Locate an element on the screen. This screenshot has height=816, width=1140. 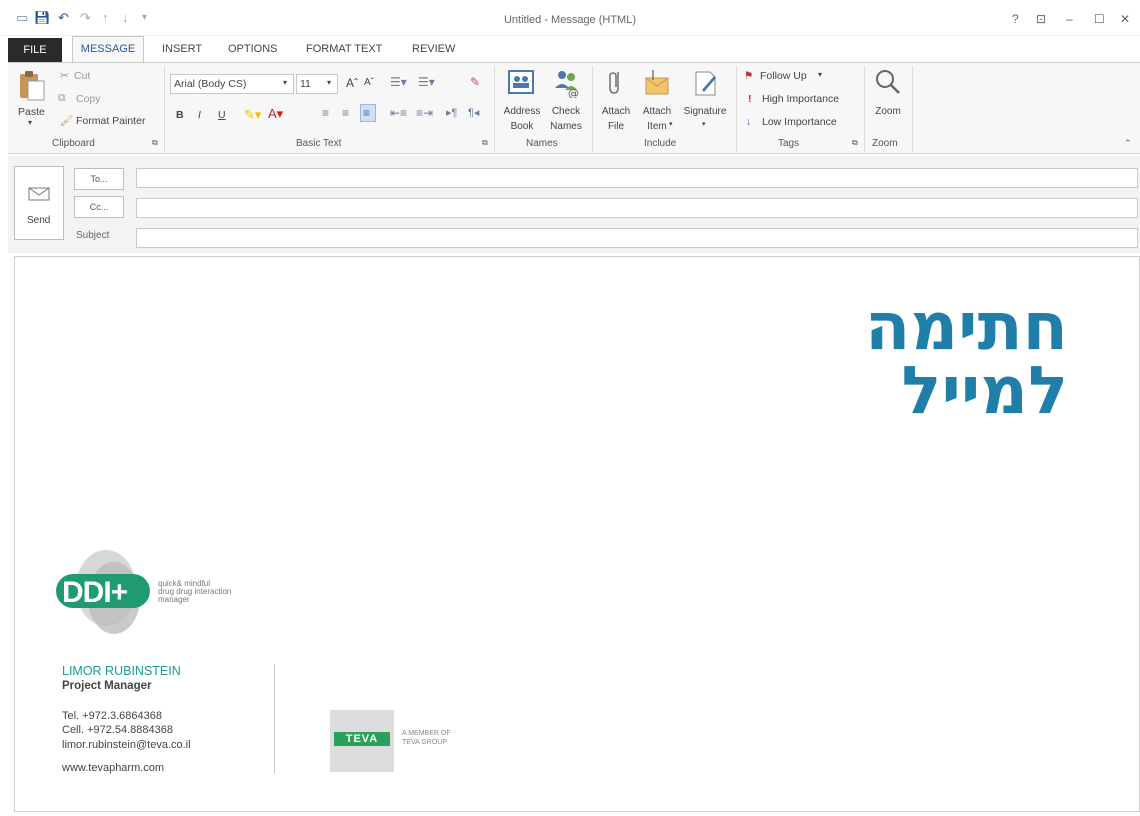
tab-message: MESSAGE is located at coordinates (108, 49).